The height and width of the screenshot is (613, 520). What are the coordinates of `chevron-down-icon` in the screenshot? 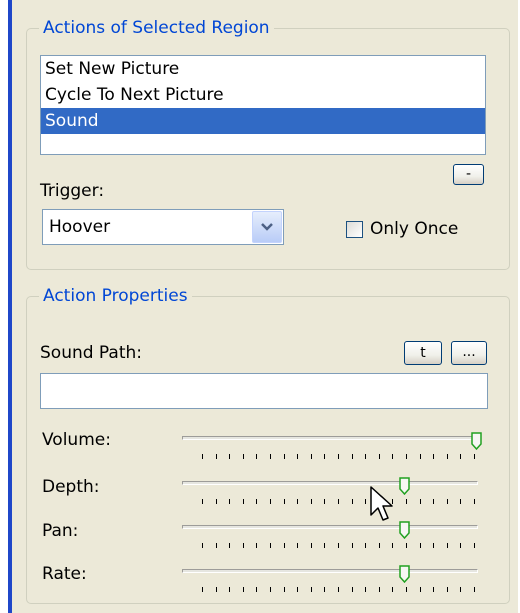 It's located at (267, 227).